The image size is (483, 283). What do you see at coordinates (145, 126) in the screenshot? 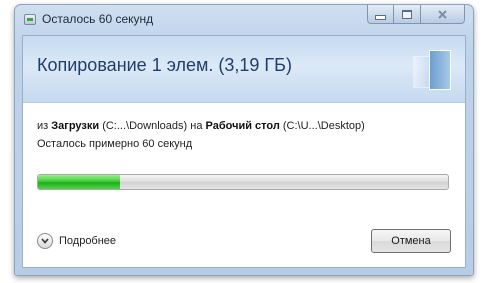
I see `source-path: (C:...\Downloads)` at bounding box center [145, 126].